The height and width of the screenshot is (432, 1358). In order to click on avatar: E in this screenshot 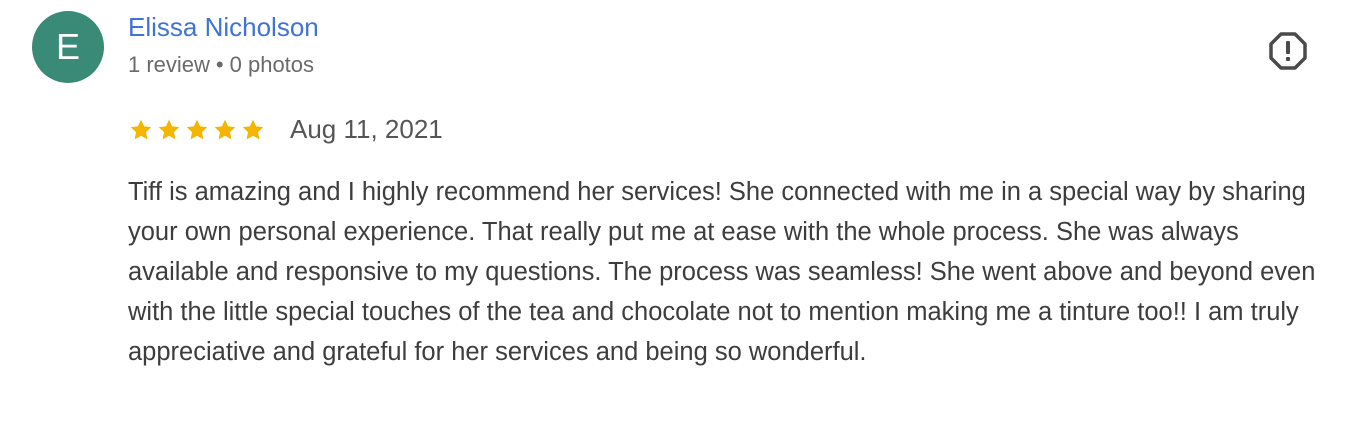, I will do `click(68, 47)`.